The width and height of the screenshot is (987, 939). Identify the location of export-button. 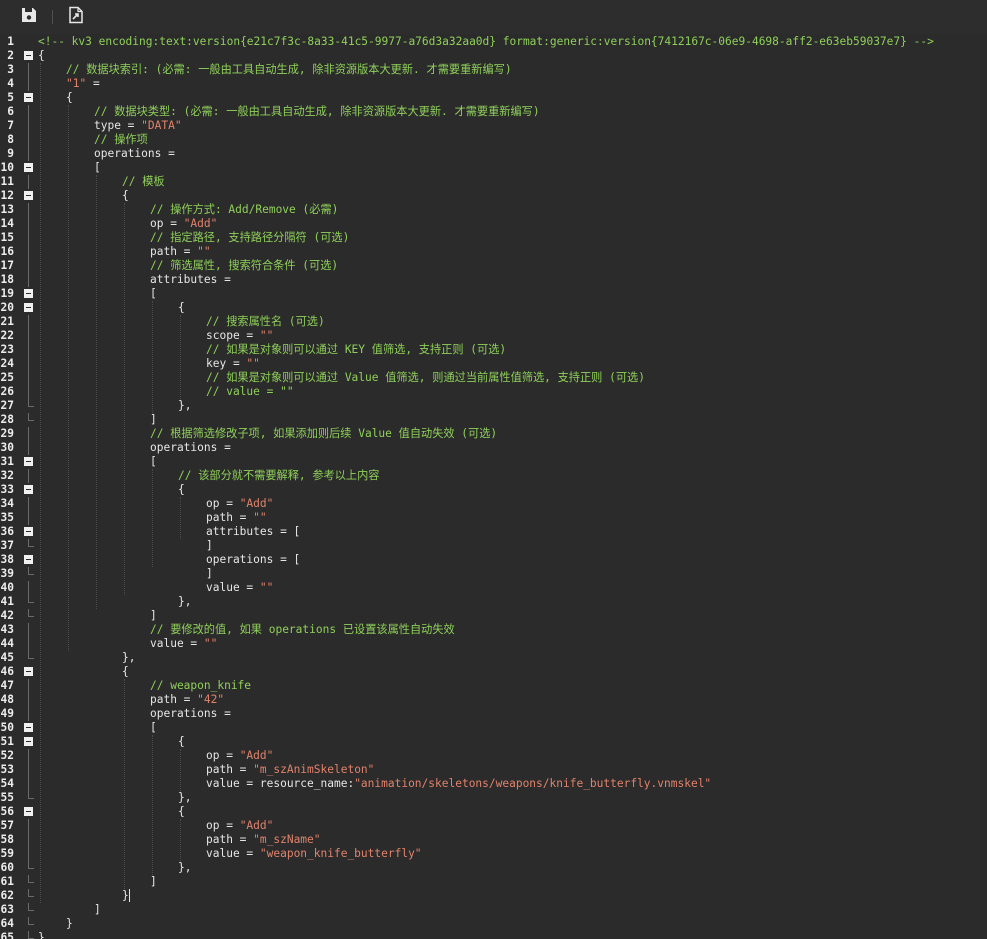
(76, 17).